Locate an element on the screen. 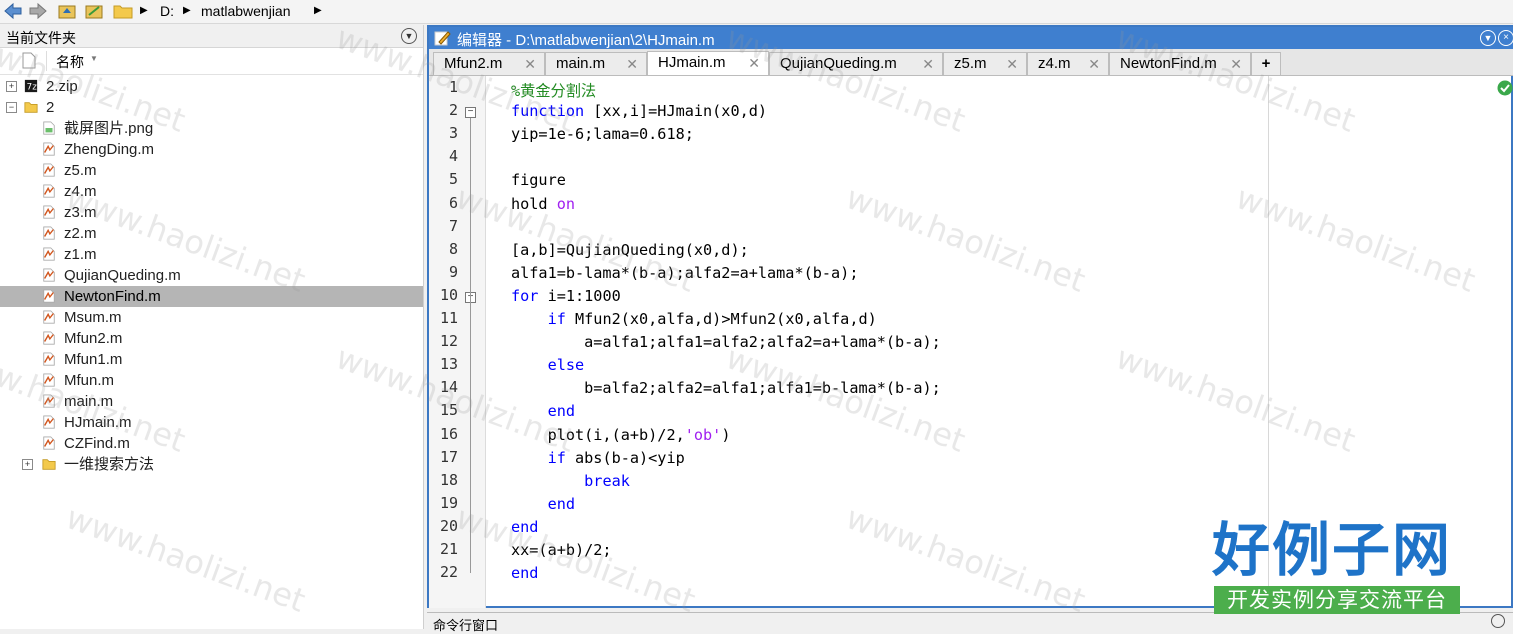  tree-item-label: 2.zip is located at coordinates (62, 86).